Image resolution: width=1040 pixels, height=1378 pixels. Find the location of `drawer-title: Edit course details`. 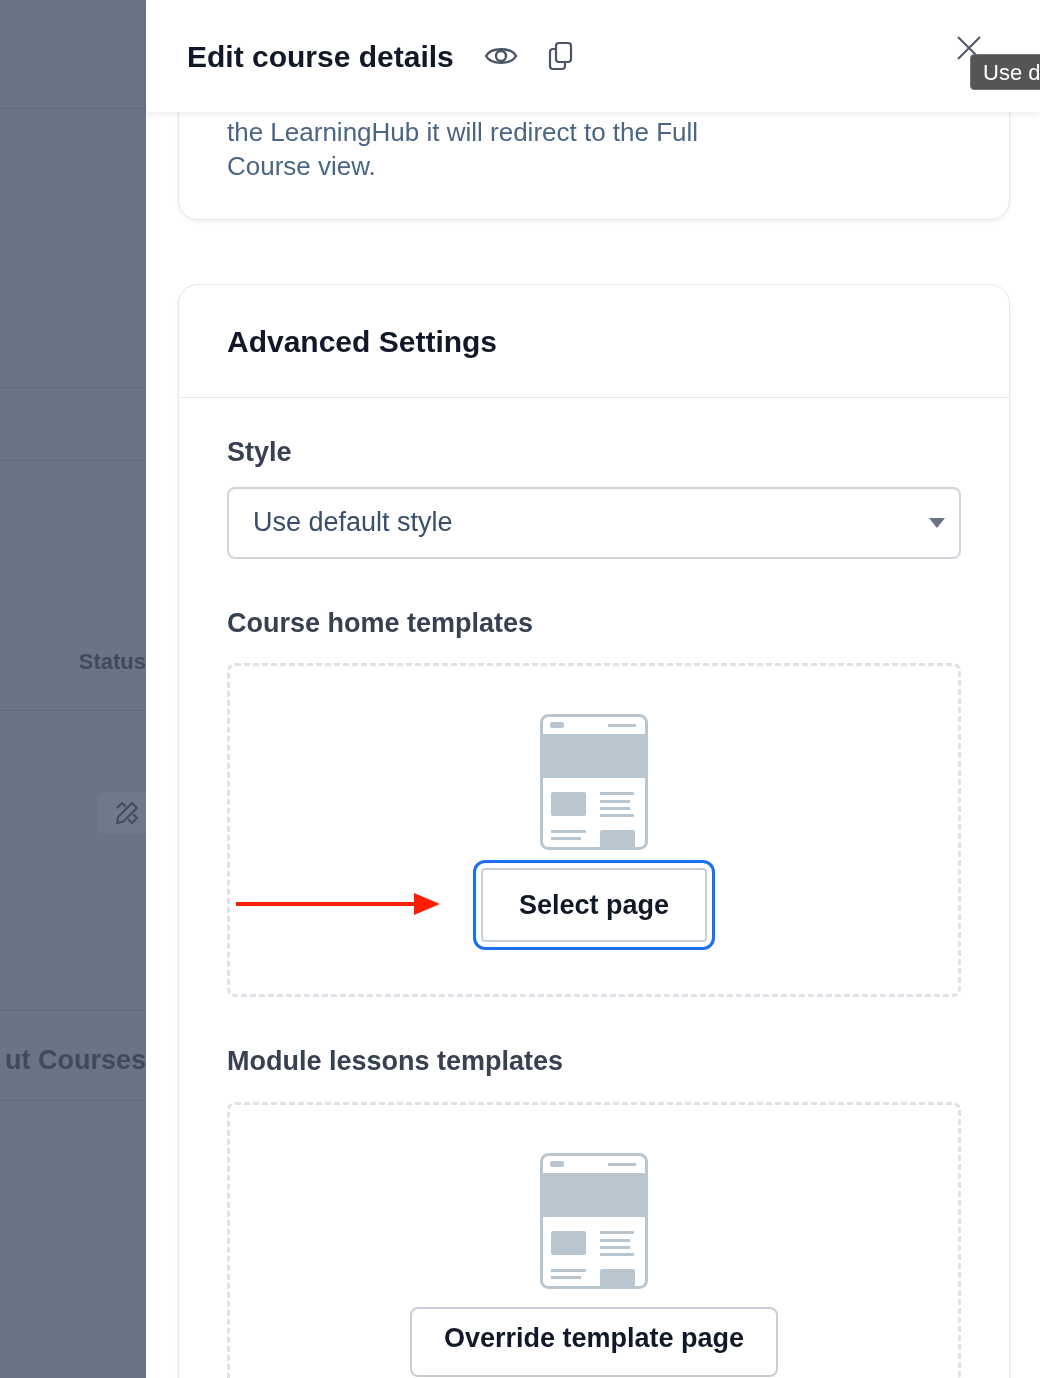

drawer-title: Edit course details is located at coordinates (320, 56).